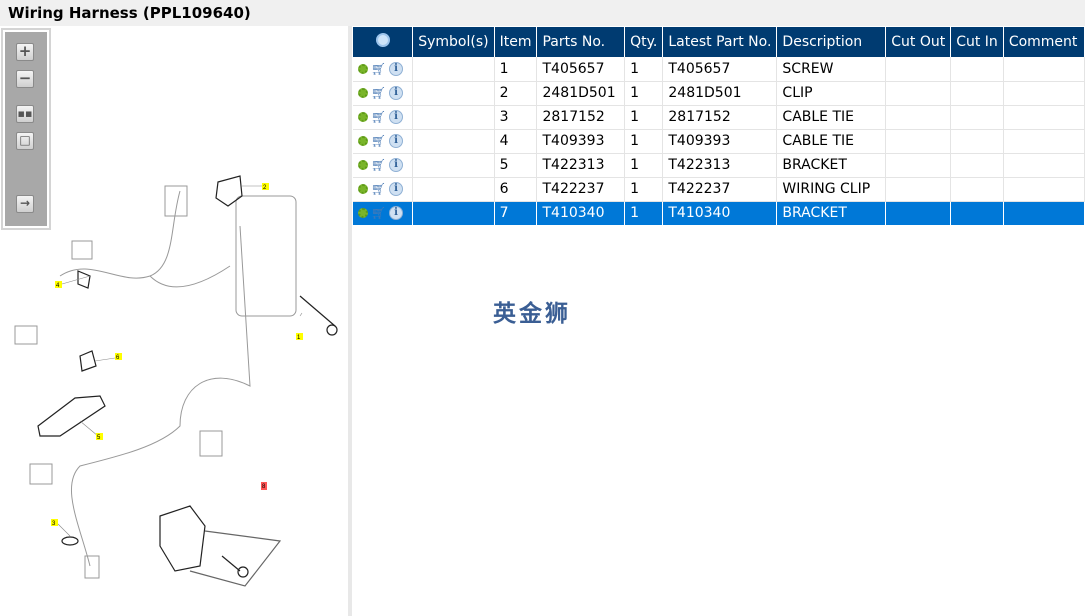 The width and height of the screenshot is (1085, 616). Describe the element at coordinates (516, 42) in the screenshot. I see `header-item: Item` at that location.